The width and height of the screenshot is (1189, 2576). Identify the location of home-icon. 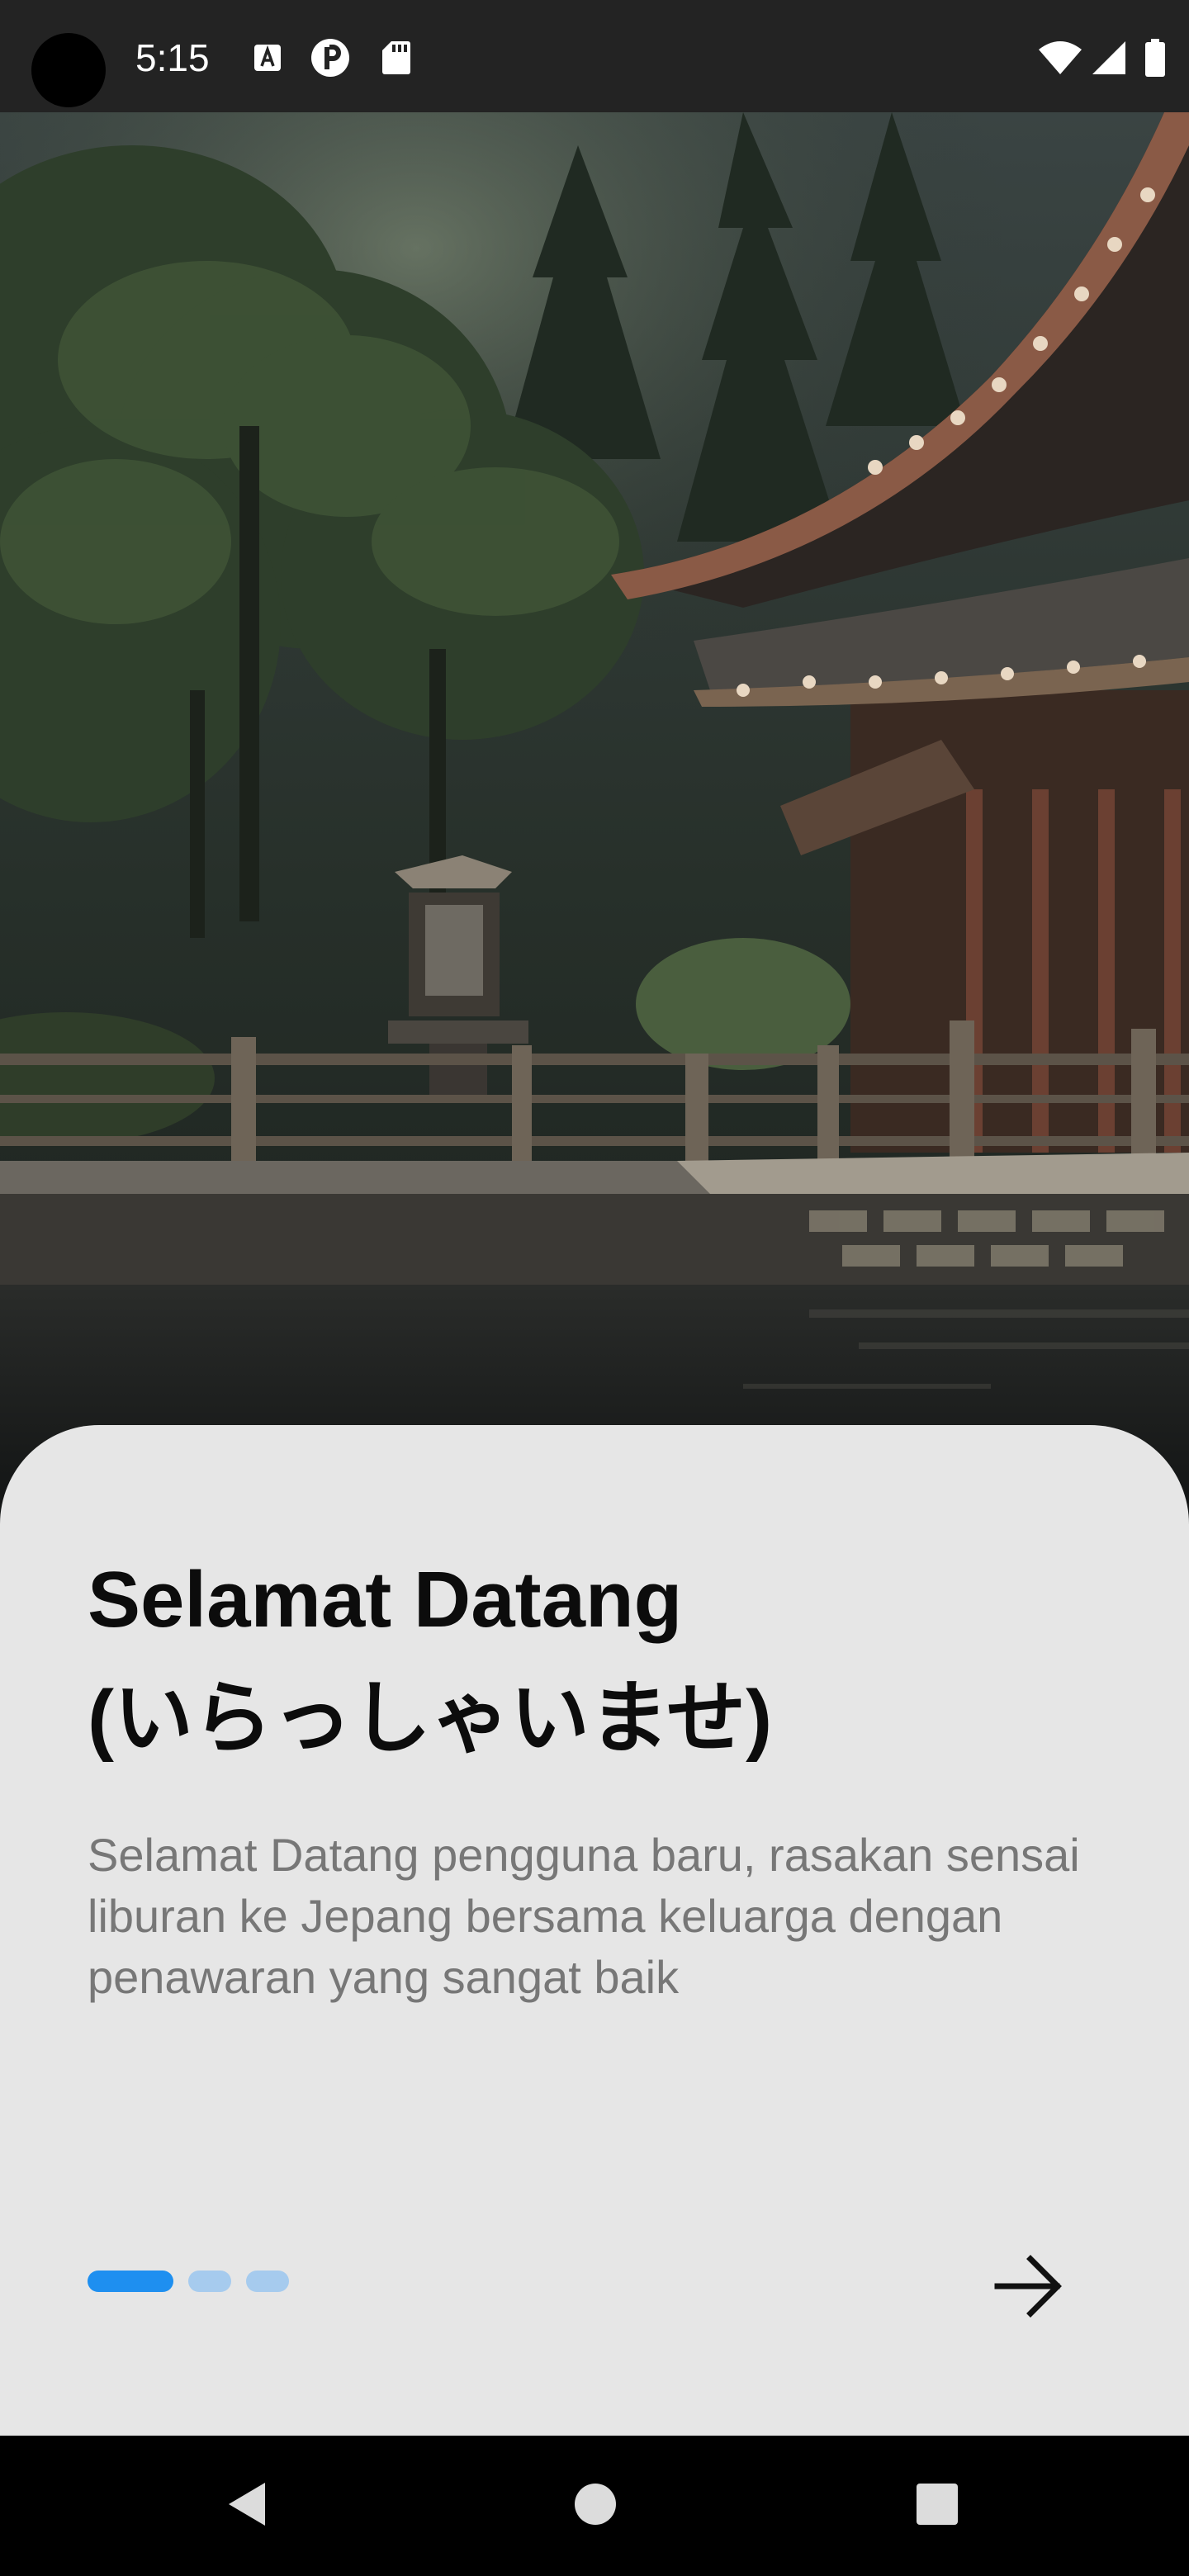
(595, 2506).